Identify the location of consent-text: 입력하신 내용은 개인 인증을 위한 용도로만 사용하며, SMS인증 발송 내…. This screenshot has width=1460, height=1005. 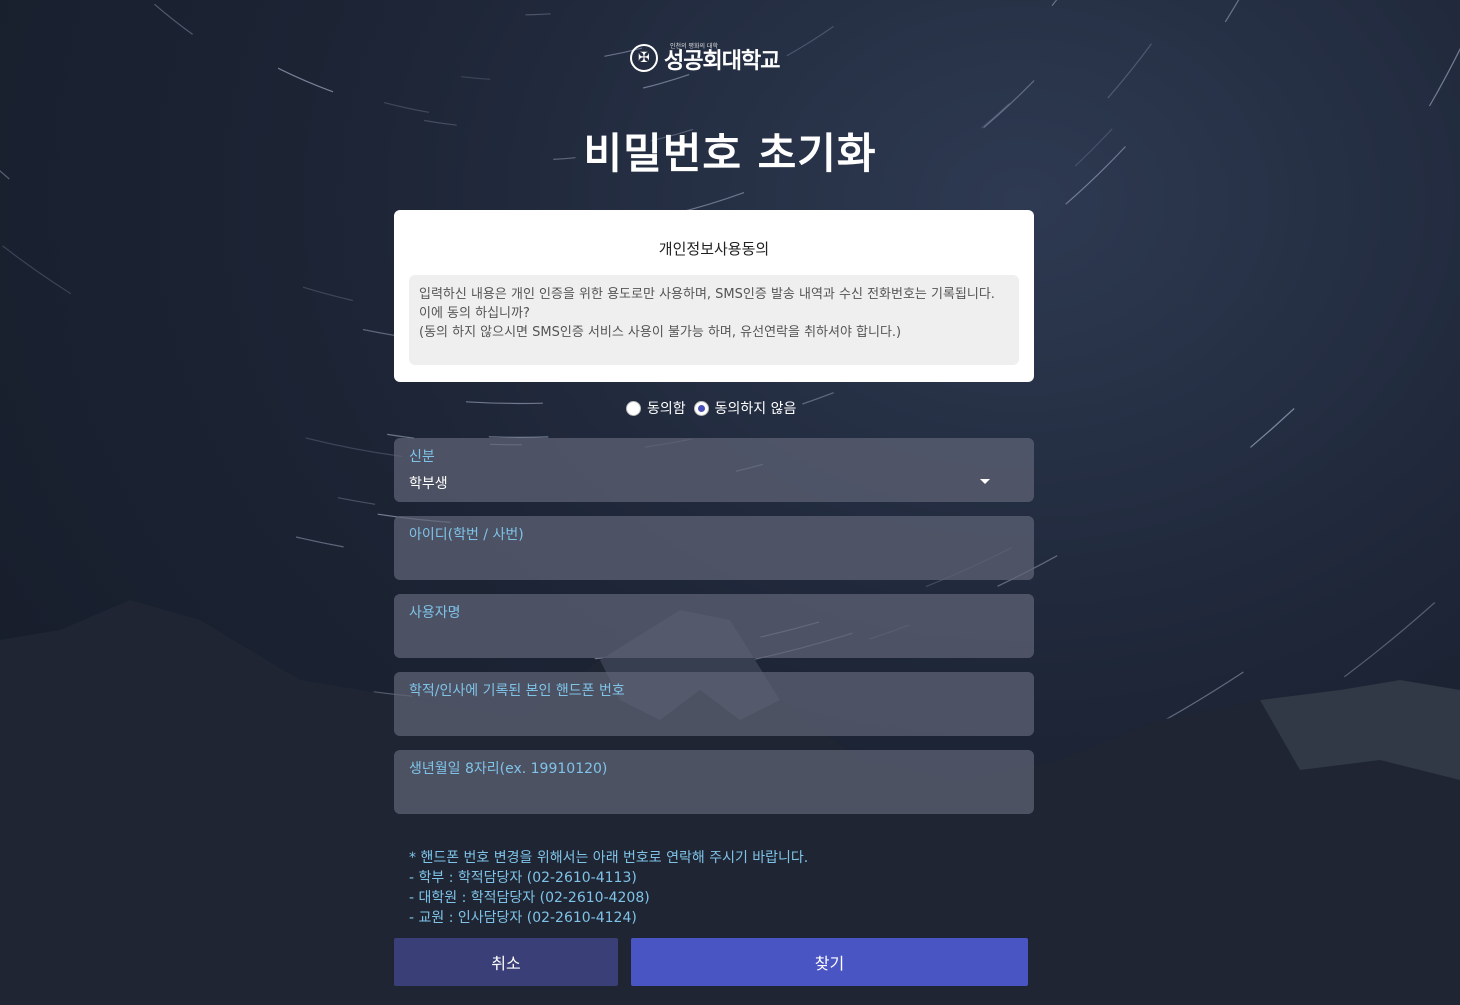
(714, 320).